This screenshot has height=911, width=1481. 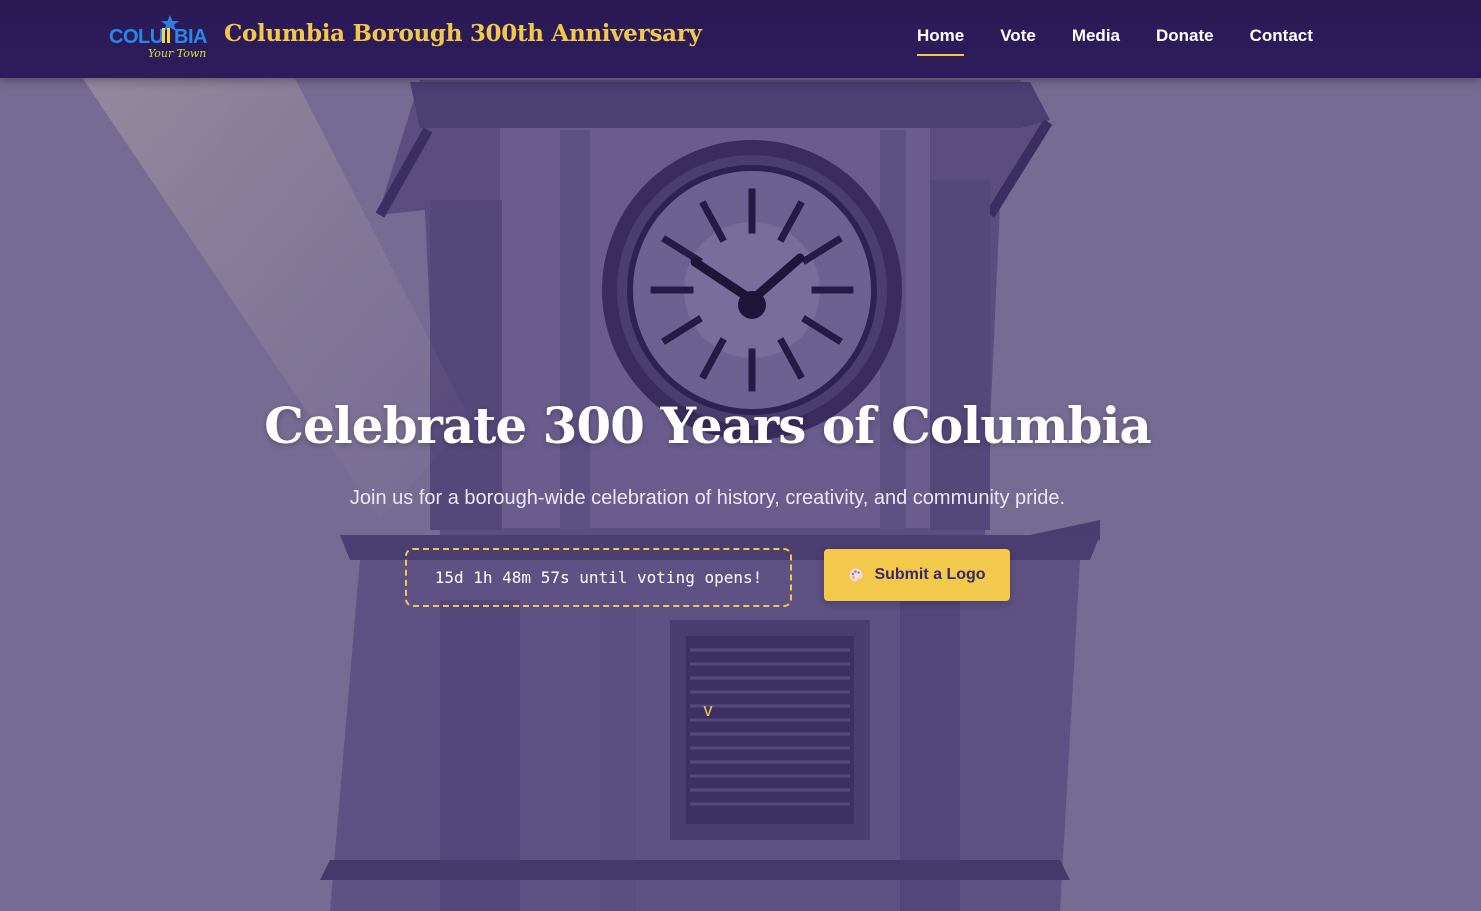 What do you see at coordinates (136, 37) in the screenshot?
I see `svg-text: COLU` at bounding box center [136, 37].